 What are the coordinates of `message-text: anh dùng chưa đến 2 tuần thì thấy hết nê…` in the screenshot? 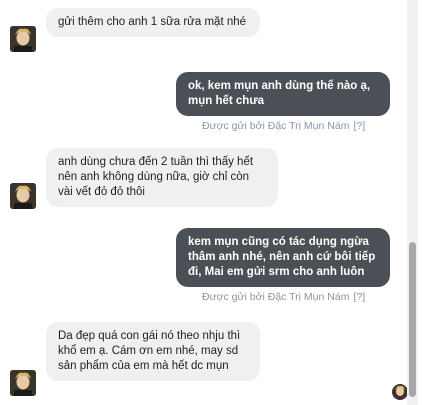 It's located at (156, 177).